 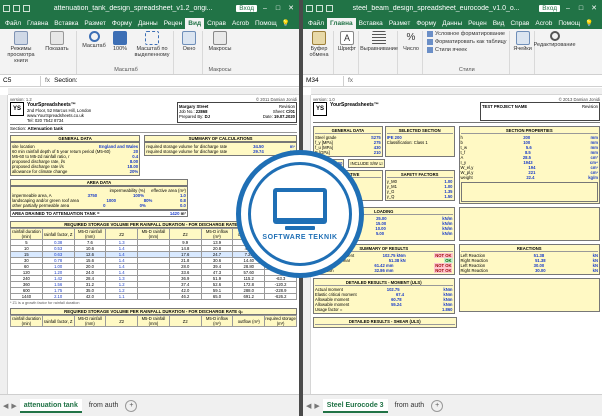 What do you see at coordinates (120, 41) in the screenshot?
I see `zoom-100-button: 100%` at bounding box center [120, 41].